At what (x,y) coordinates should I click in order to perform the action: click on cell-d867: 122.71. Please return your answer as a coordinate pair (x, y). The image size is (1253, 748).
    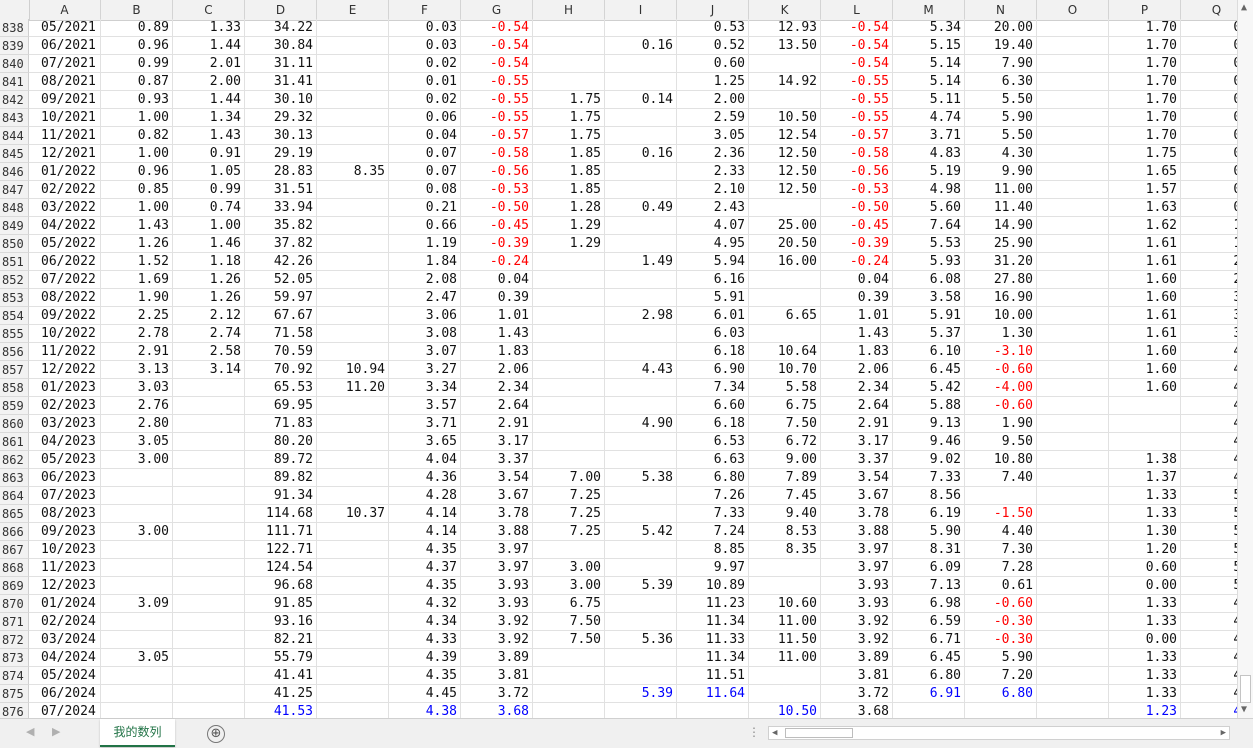
    Looking at the image, I should click on (281, 550).